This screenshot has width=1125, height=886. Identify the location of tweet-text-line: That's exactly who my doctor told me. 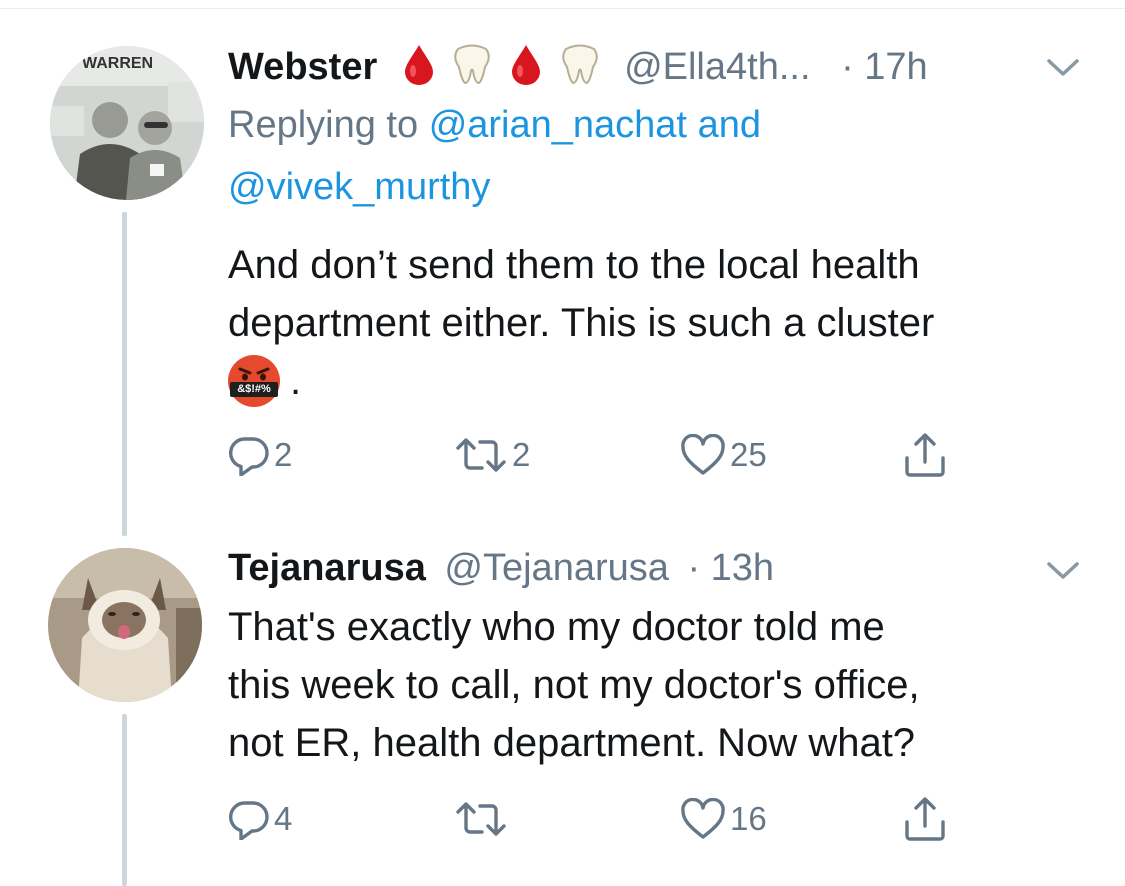
(556, 627).